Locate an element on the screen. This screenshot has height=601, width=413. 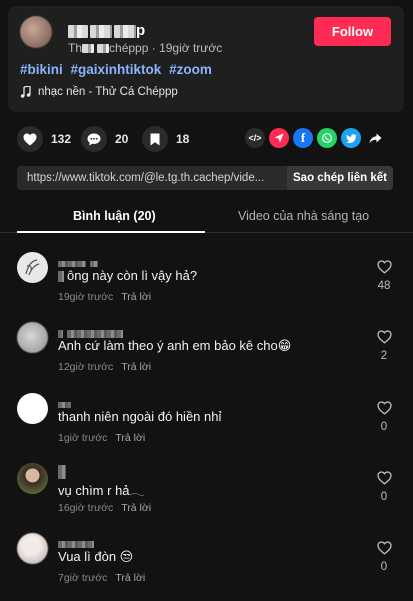
redacted-mention is located at coordinates (61, 277).